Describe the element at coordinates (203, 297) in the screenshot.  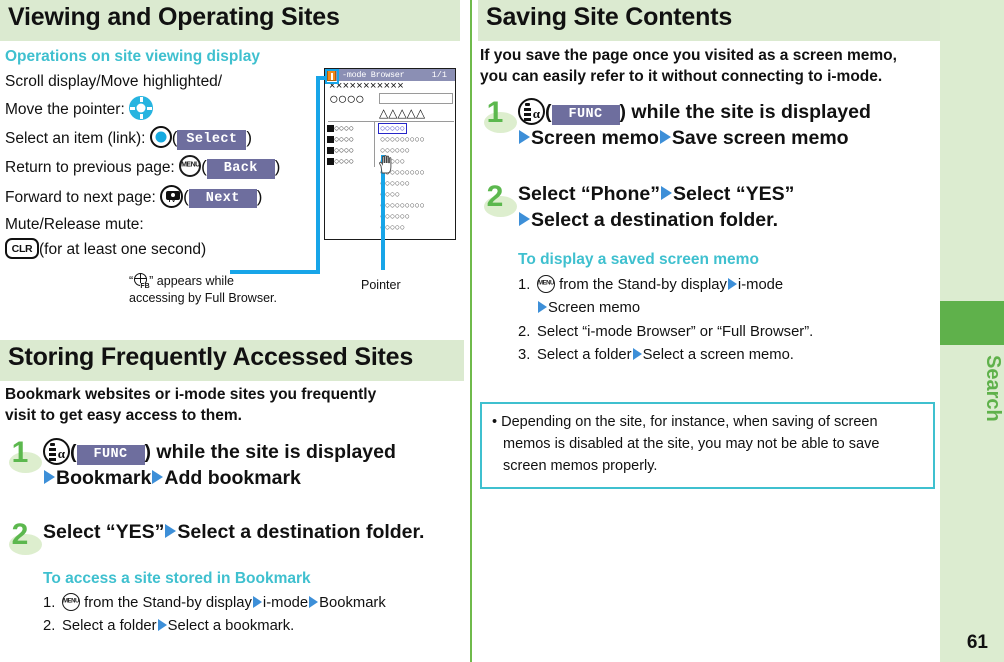
I see `caption-fb-line2: accessing by Full Browser.` at that location.